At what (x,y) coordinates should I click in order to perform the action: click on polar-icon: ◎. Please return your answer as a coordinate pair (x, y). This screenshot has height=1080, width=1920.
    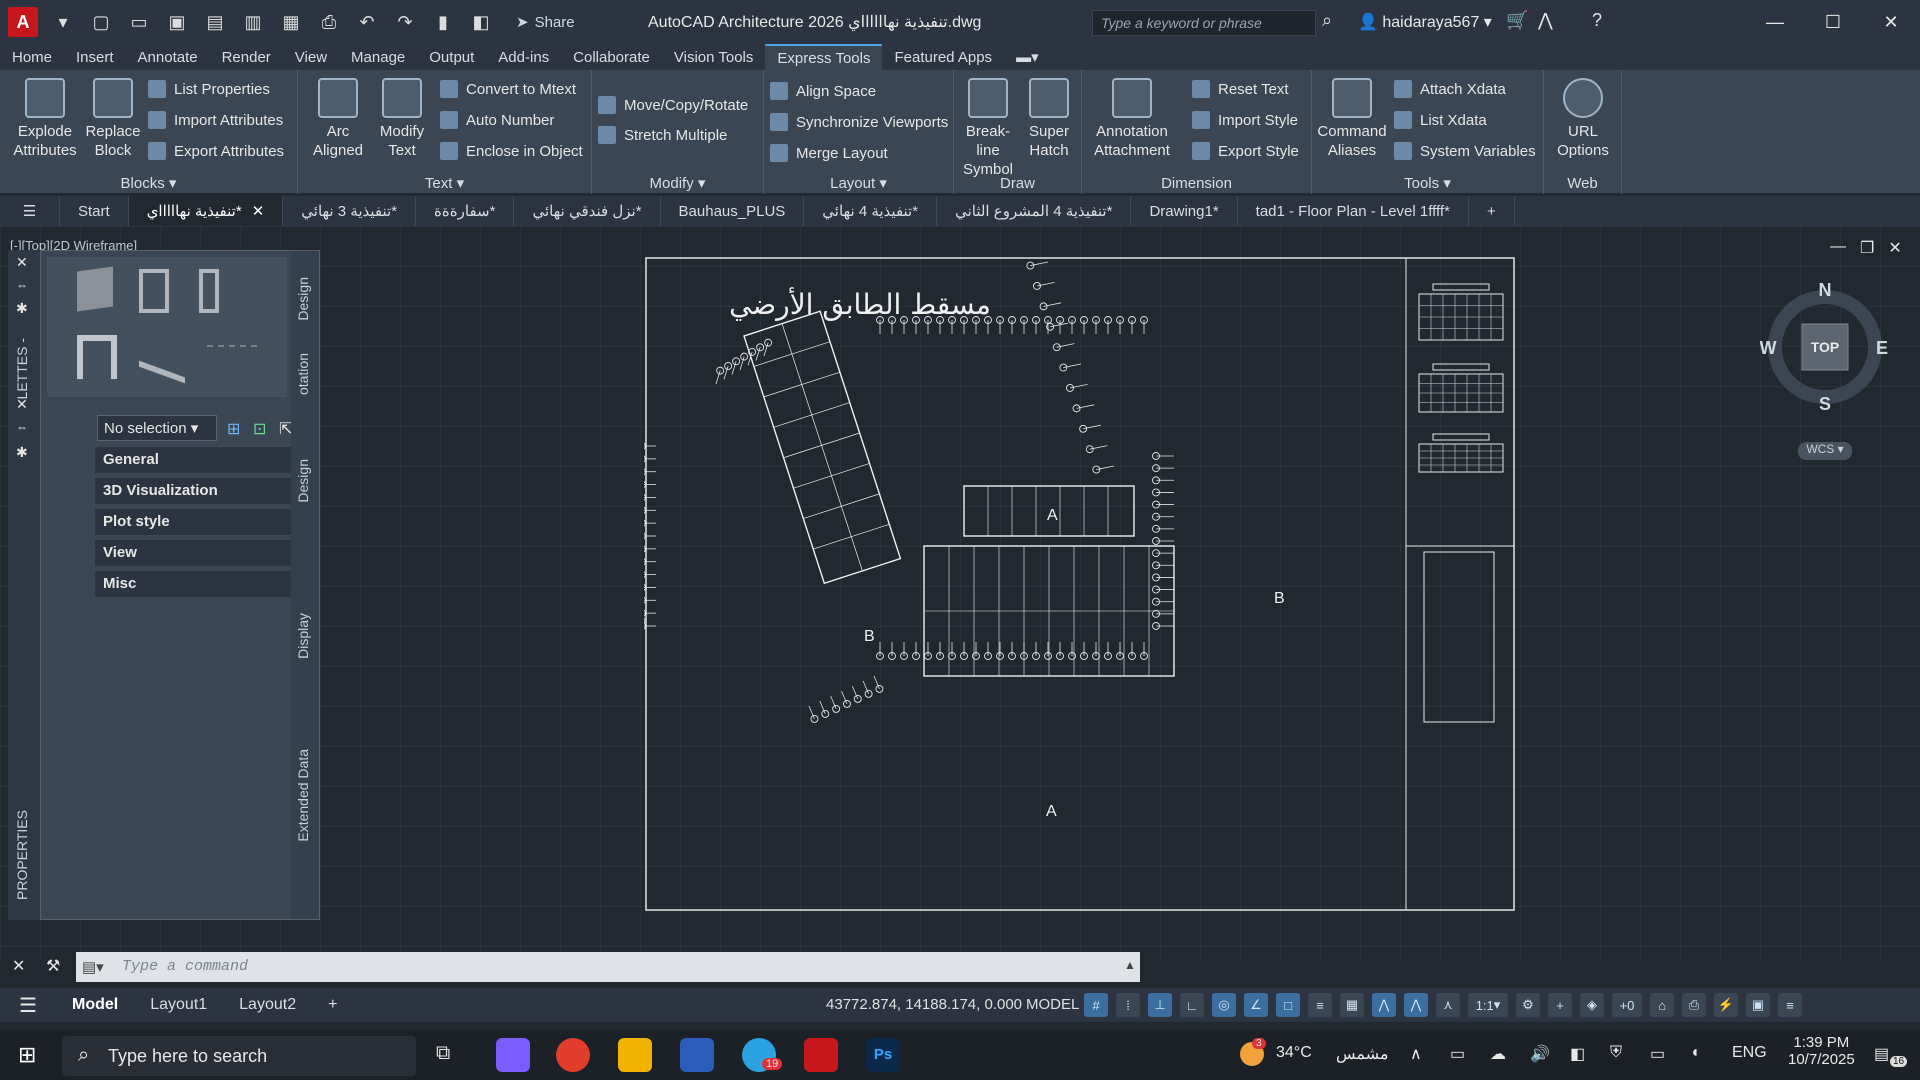
    Looking at the image, I should click on (1224, 1005).